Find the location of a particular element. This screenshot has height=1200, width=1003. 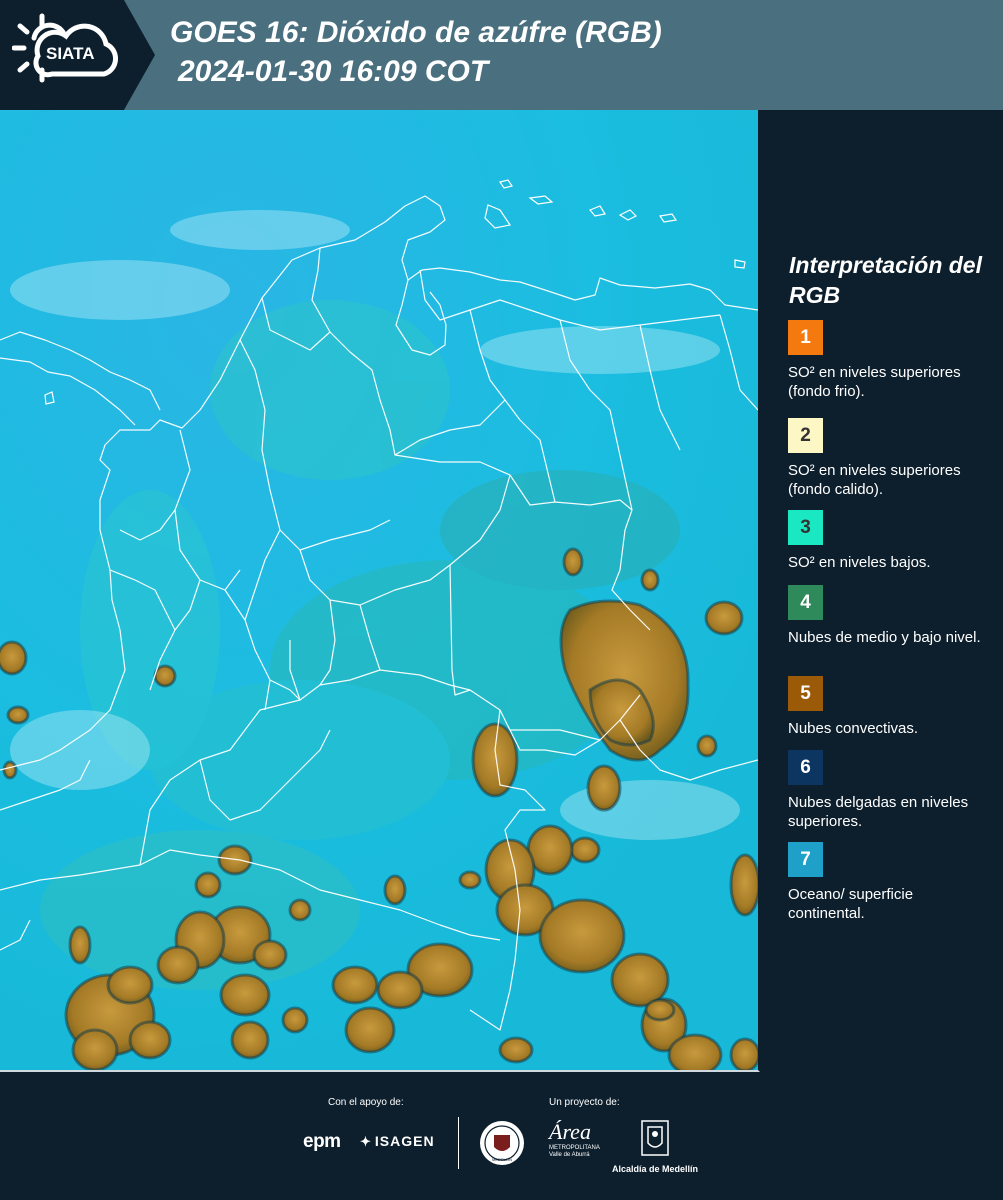

support-label: Con el apoyo de: is located at coordinates (366, 1102).